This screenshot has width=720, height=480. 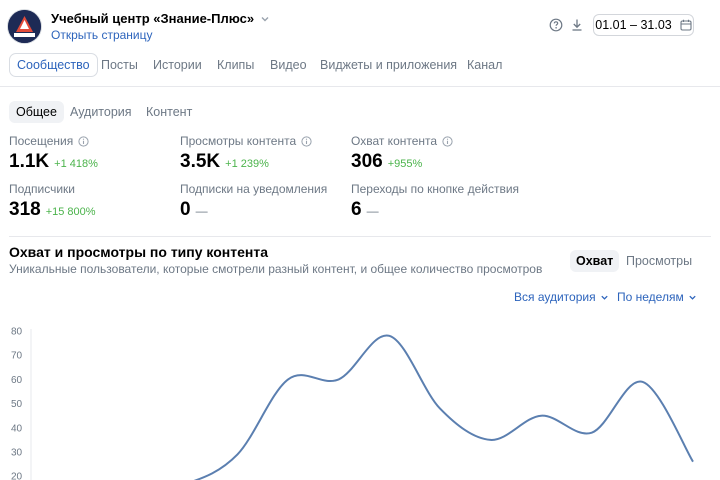 I want to click on stat-visits-label: Посещения, so click(x=49, y=141).